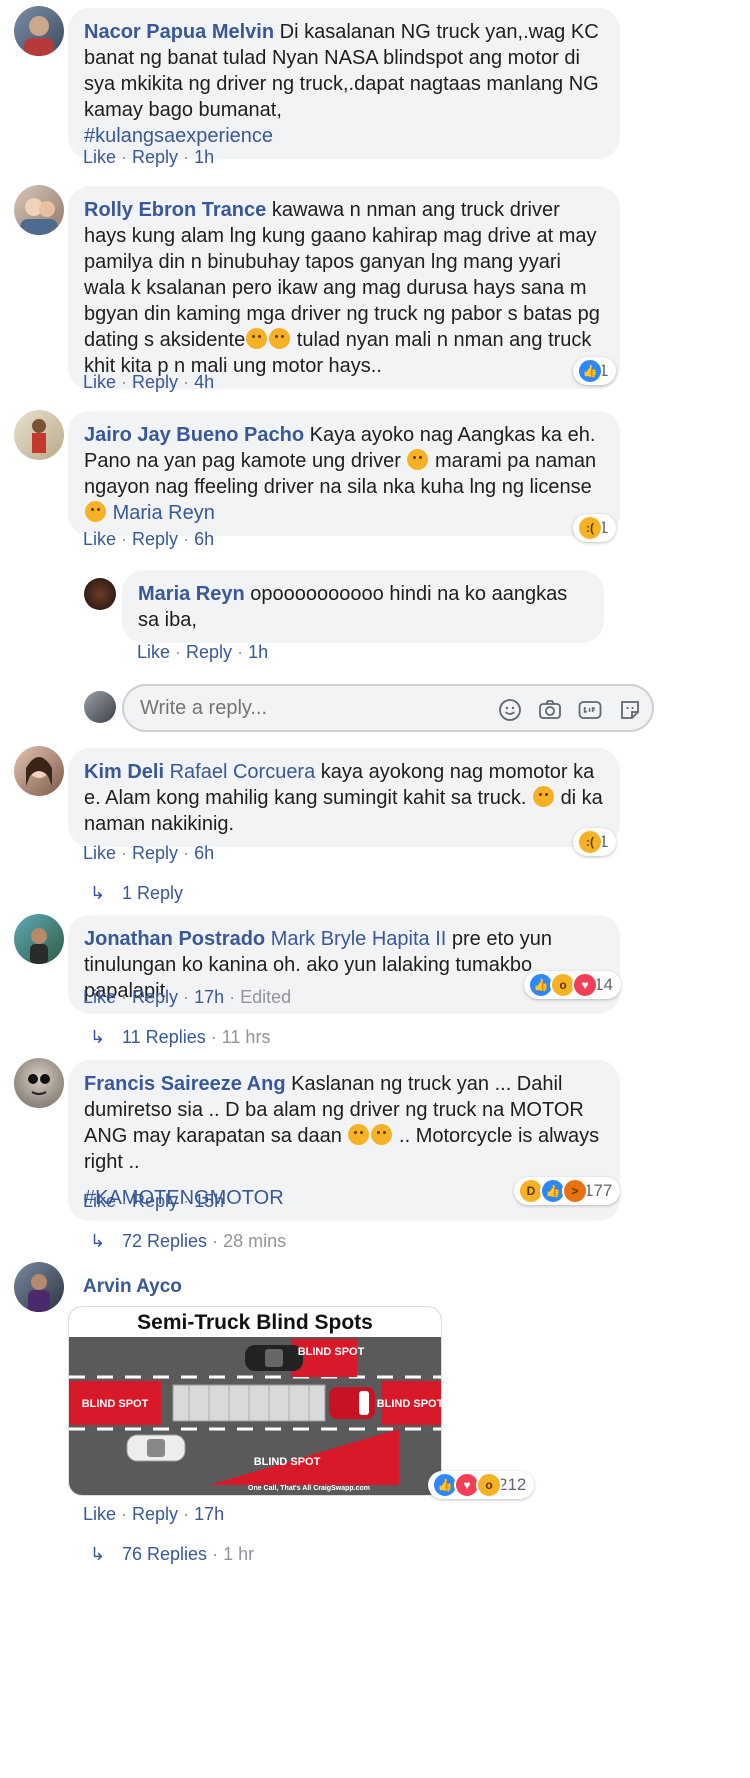 This screenshot has height=1778, width=750. I want to click on replies-count: 72 Replies, so click(165, 1241).